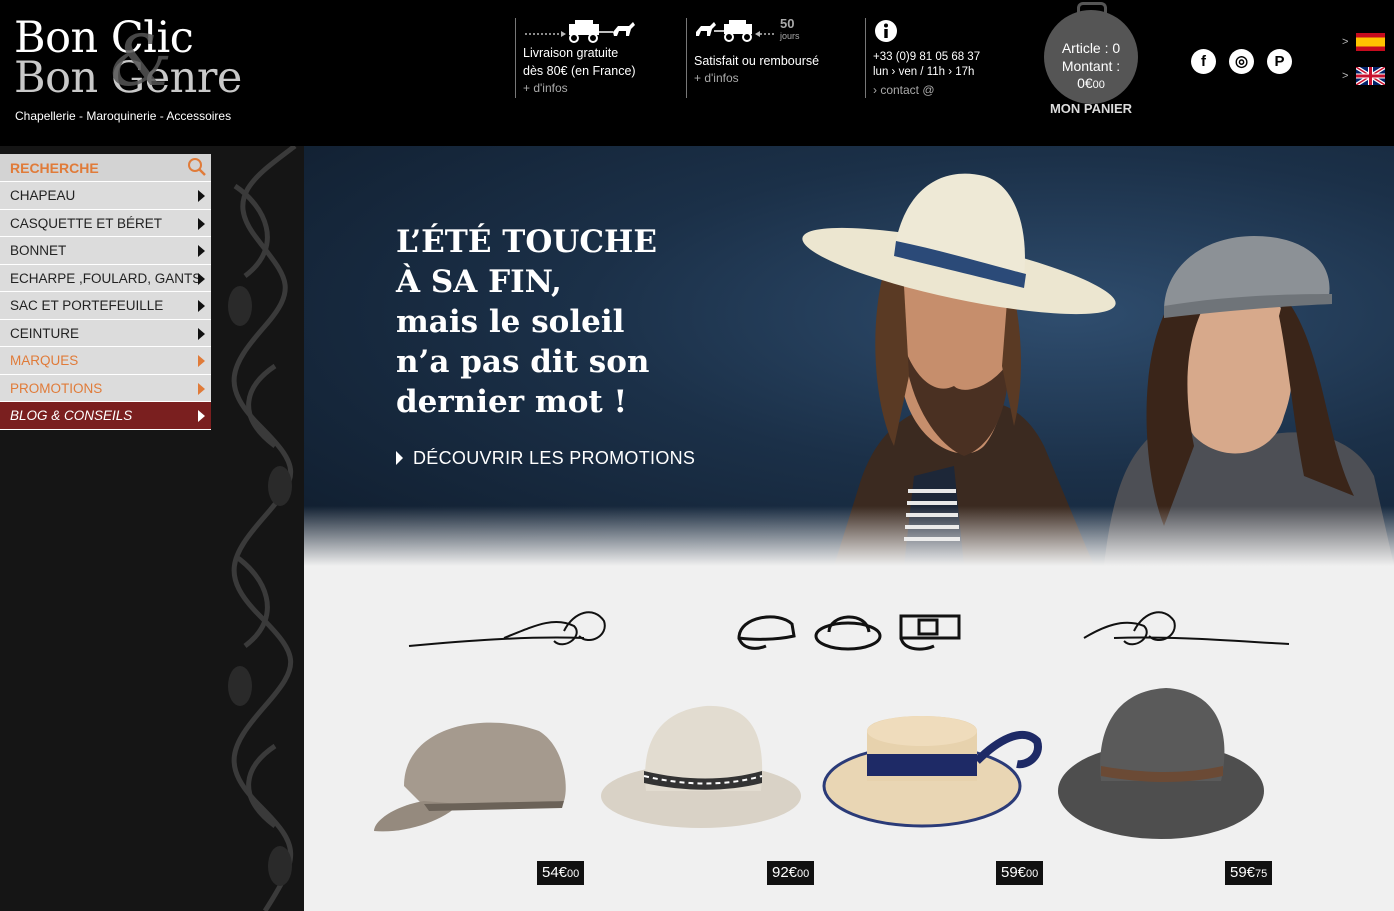 This screenshot has width=1394, height=911. What do you see at coordinates (927, 57) in the screenshot?
I see `contact-phone: +33 (0)9 81 05 68 37` at bounding box center [927, 57].